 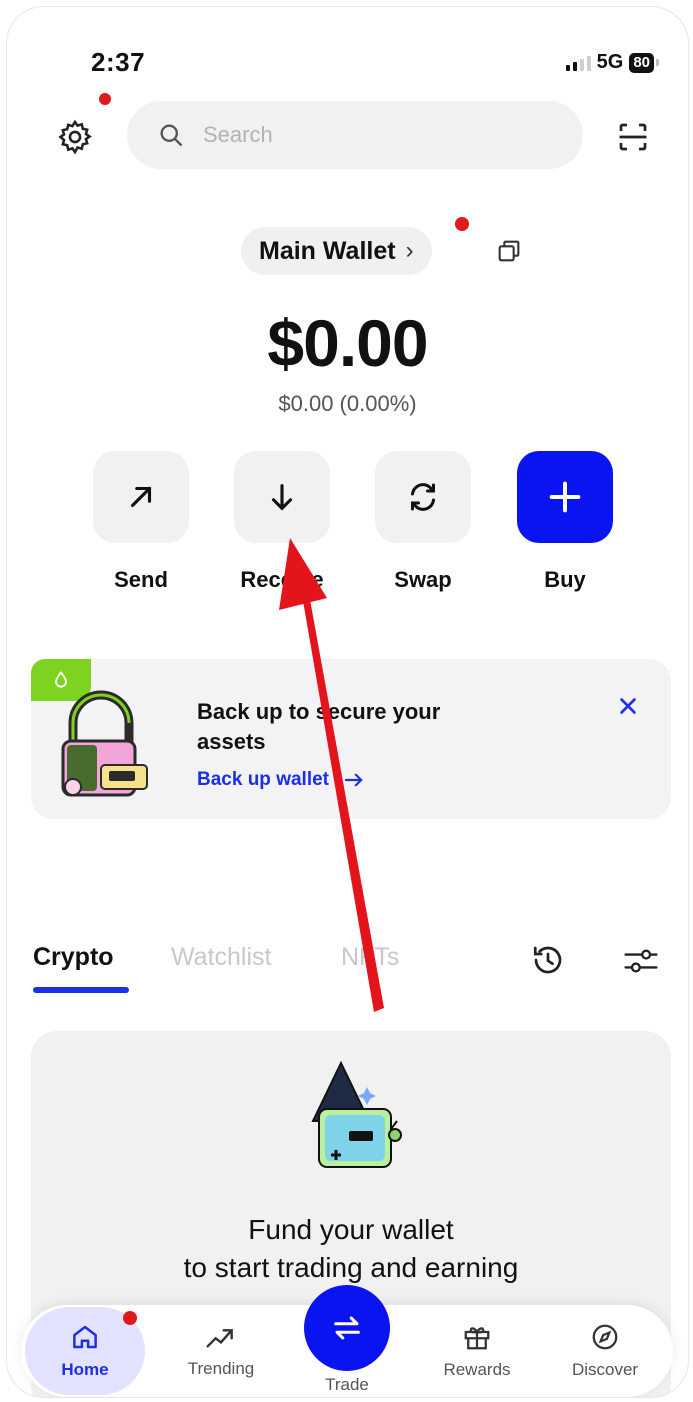 I want to click on backup-wallet-link-label: Back up wallet, so click(x=263, y=779).